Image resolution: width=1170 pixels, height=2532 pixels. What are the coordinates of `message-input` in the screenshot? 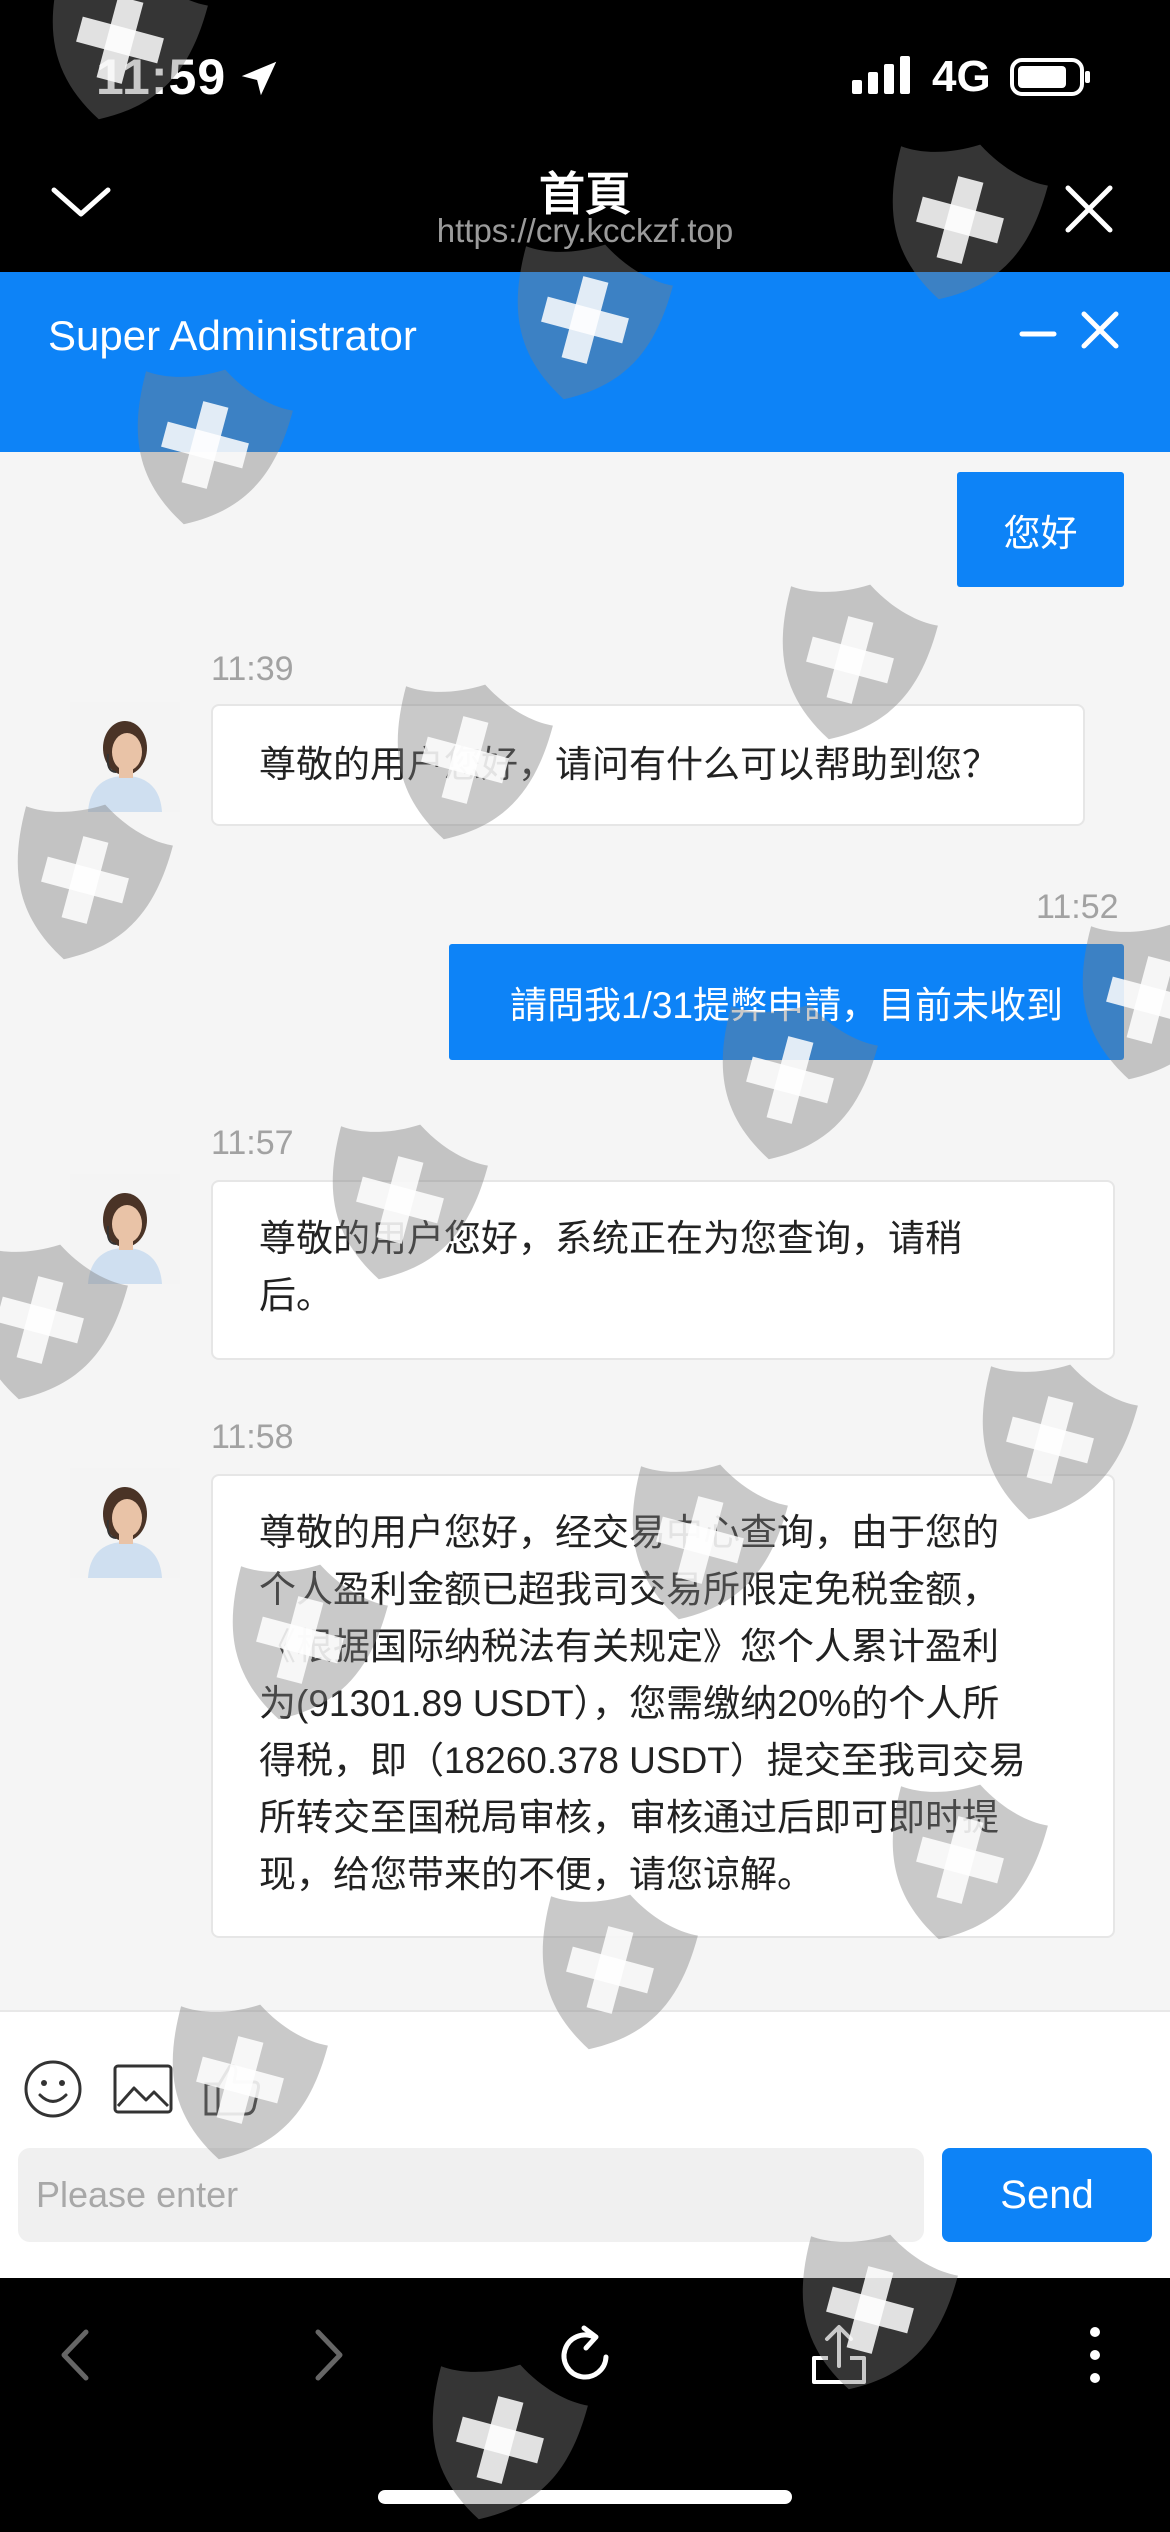 It's located at (471, 2195).